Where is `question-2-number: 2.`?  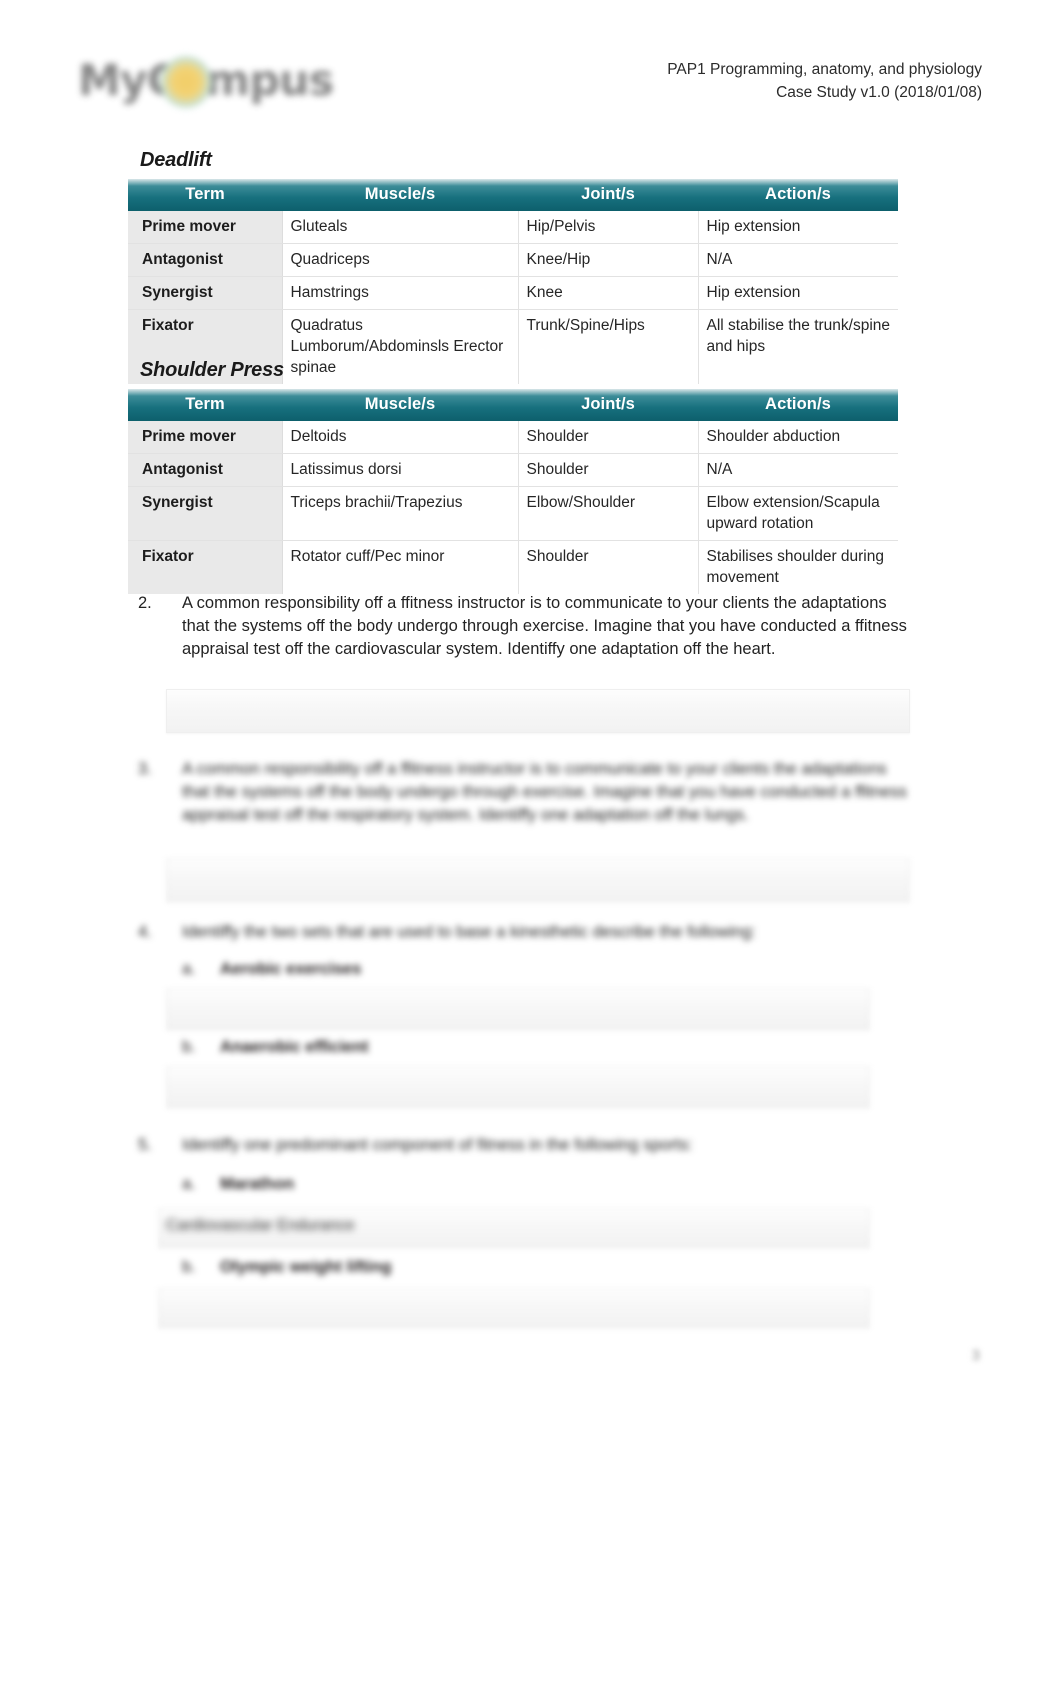
question-2-number: 2. is located at coordinates (145, 603).